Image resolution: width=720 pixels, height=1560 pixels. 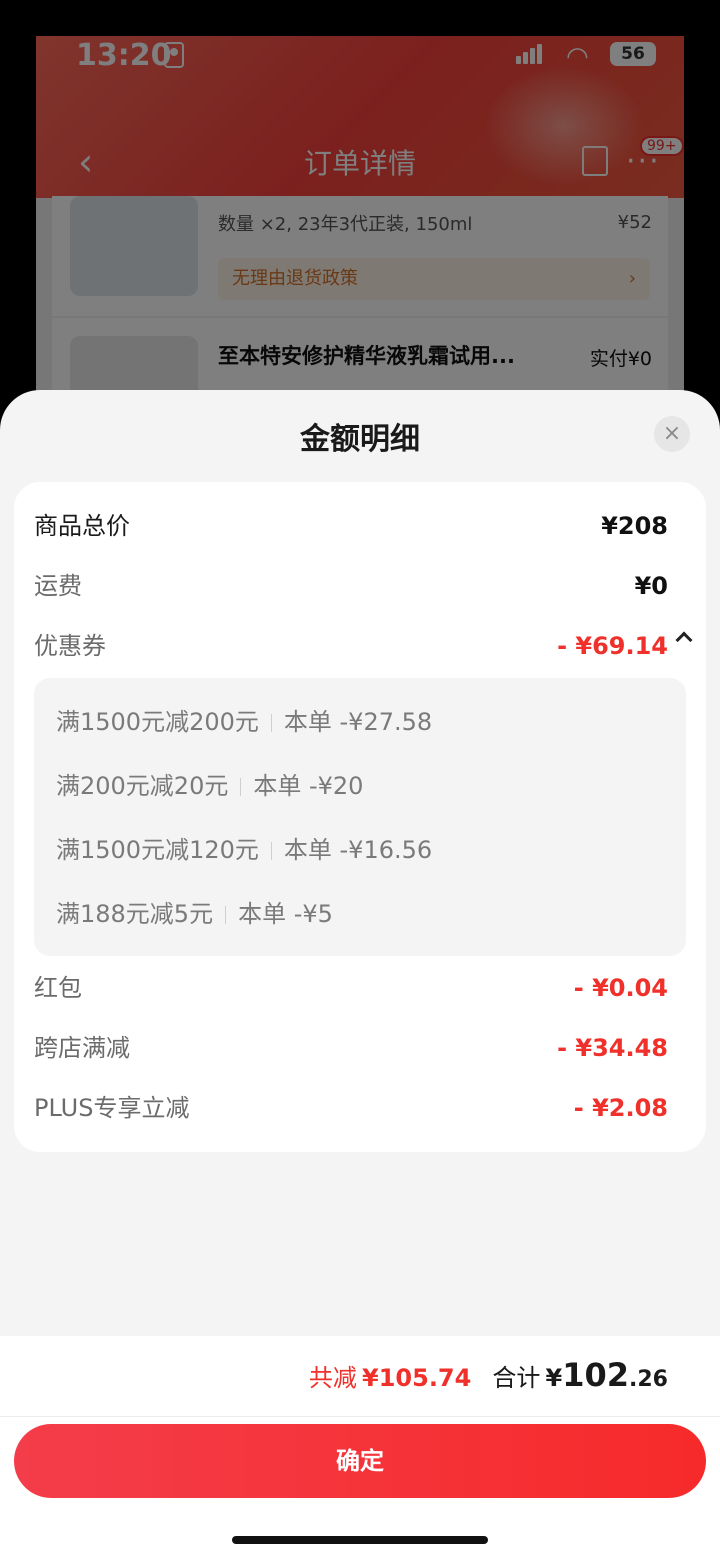 I want to click on chevron-up-icon, so click(x=684, y=640).